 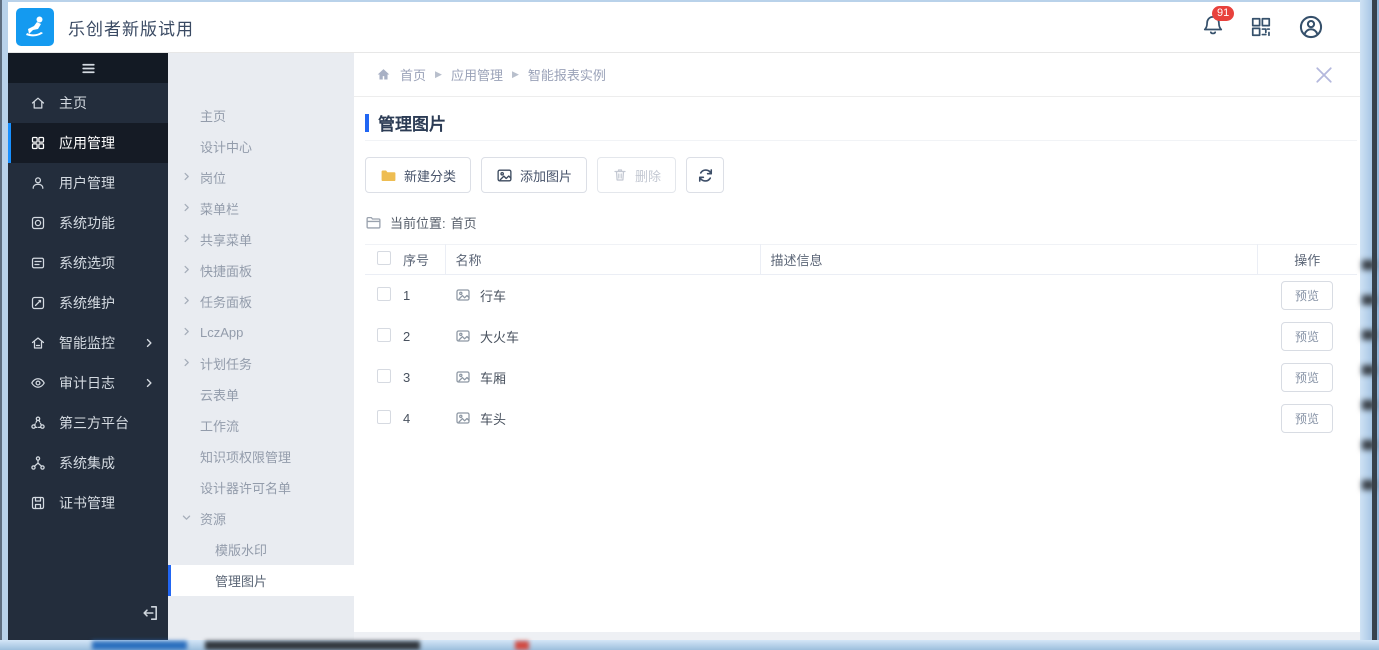 I want to click on submenu-item-label: 岗位, so click(x=213, y=178).